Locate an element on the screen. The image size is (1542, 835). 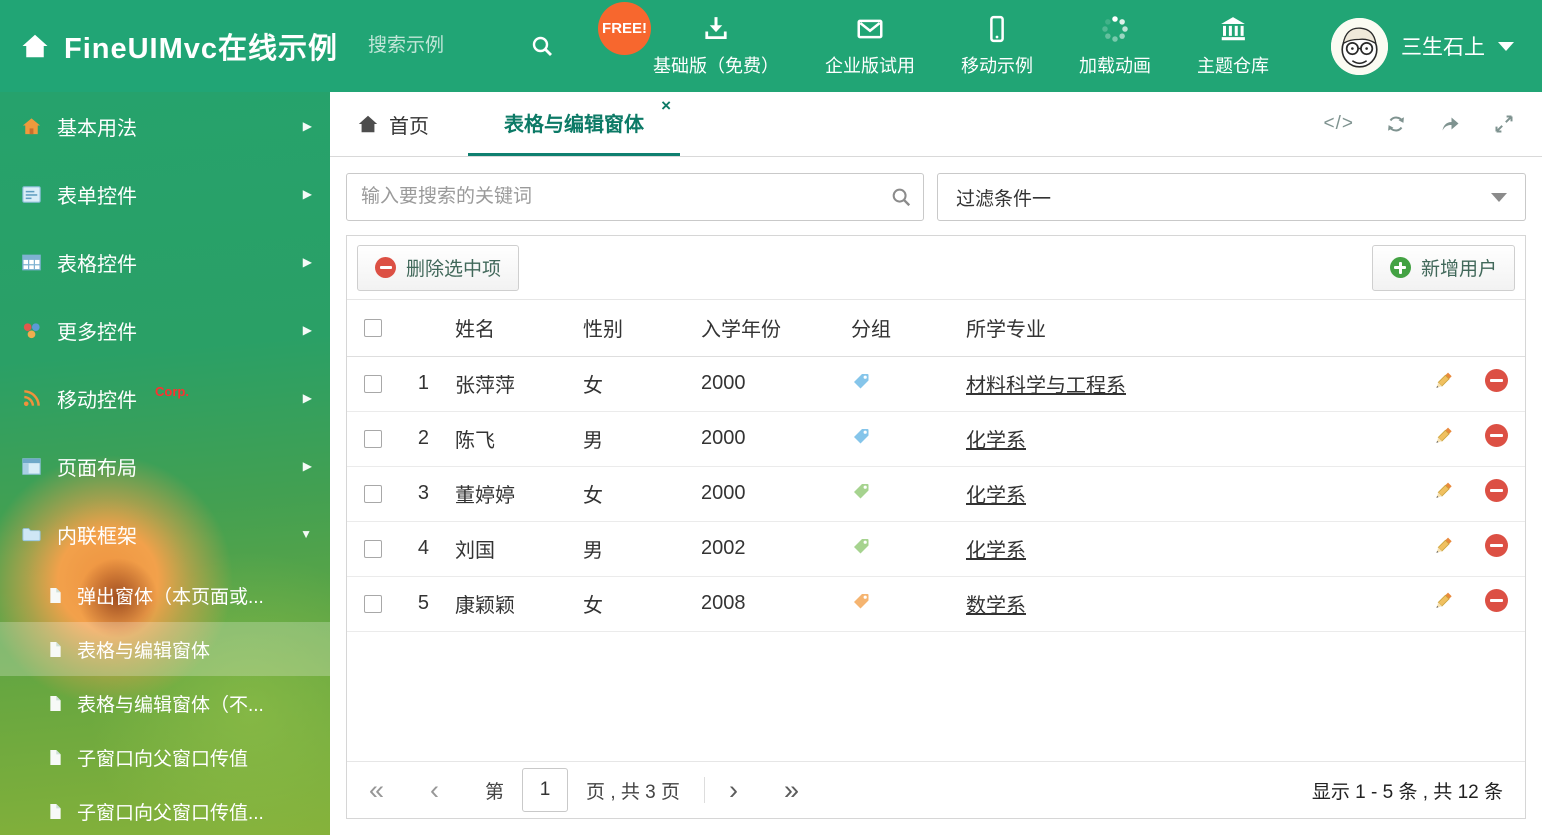
sidebar-item-mobile-controls: 移动控件 Corp. ▶ is located at coordinates (165, 398).